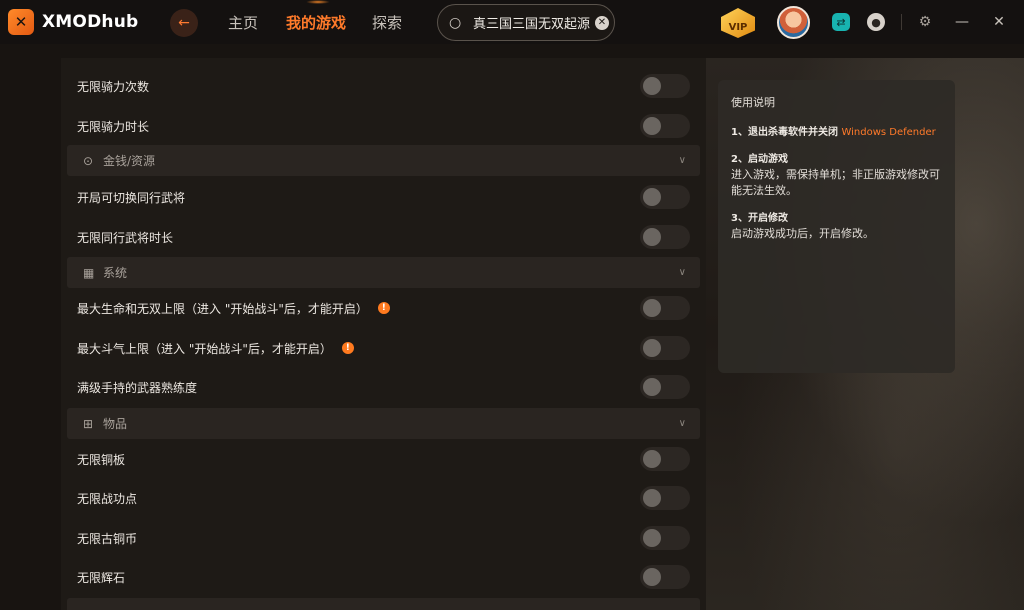 This screenshot has width=1024, height=610. I want to click on option-label: 满级手持的武器熟练度, so click(137, 387).